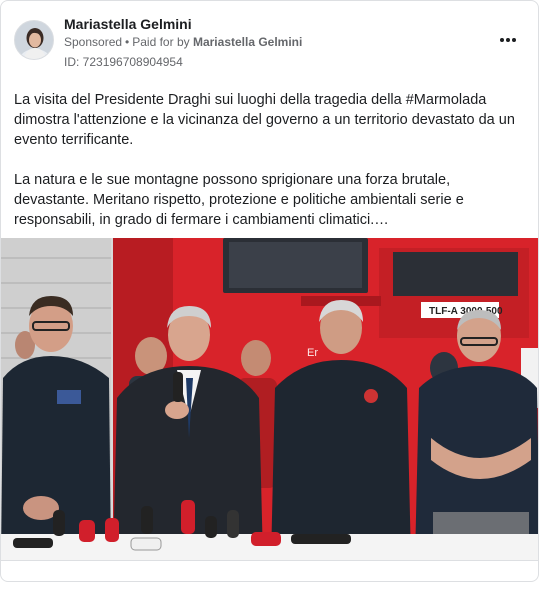 This screenshot has height=589, width=539. What do you see at coordinates (128, 24) in the screenshot?
I see `author-name: Mariastella Gelmini` at bounding box center [128, 24].